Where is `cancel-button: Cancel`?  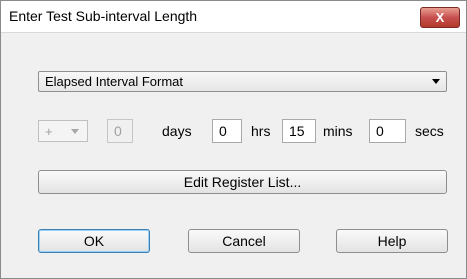 cancel-button: Cancel is located at coordinates (244, 241).